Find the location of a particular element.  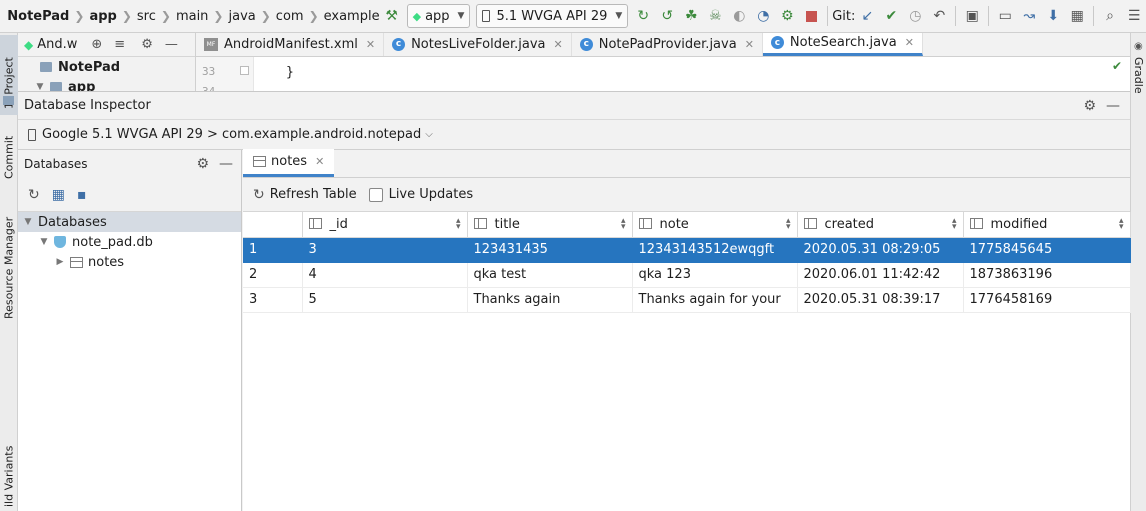

more-icon: ☰ is located at coordinates (1134, 16).